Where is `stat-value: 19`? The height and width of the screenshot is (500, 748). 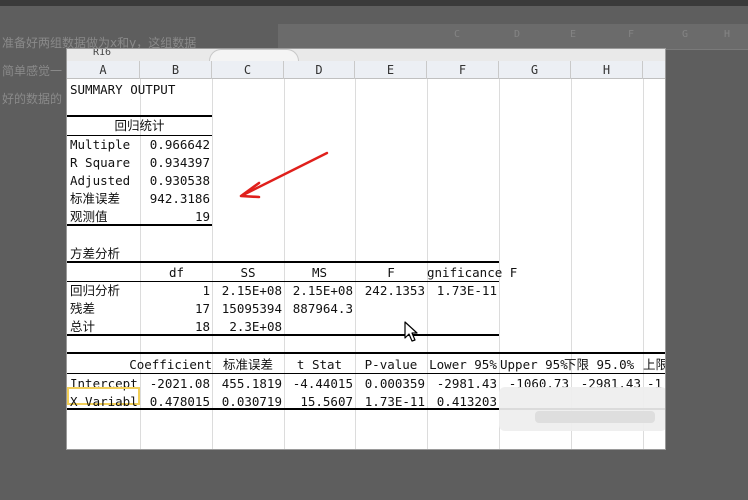 stat-value: 19 is located at coordinates (202, 216).